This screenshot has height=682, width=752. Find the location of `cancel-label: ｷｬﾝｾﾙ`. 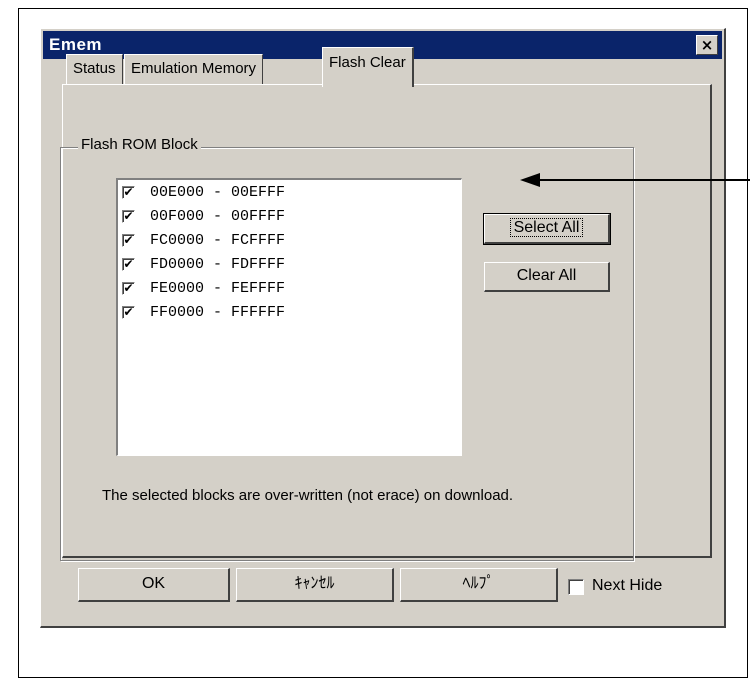

cancel-label: ｷｬﾝｾﾙ is located at coordinates (314, 583).